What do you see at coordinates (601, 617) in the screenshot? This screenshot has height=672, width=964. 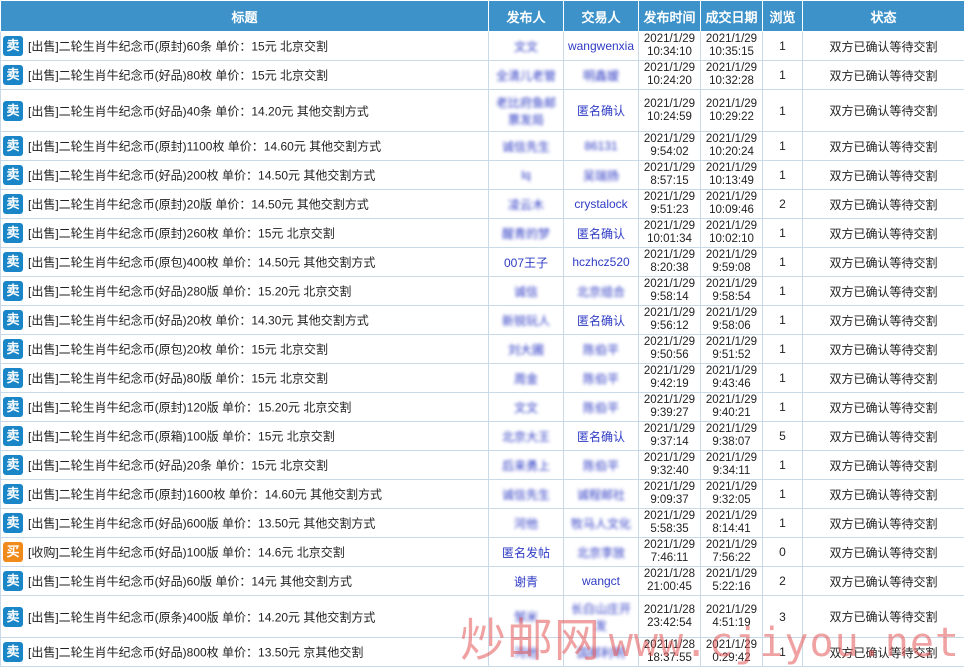 I see `trader-link: 长白山庄开发` at bounding box center [601, 617].